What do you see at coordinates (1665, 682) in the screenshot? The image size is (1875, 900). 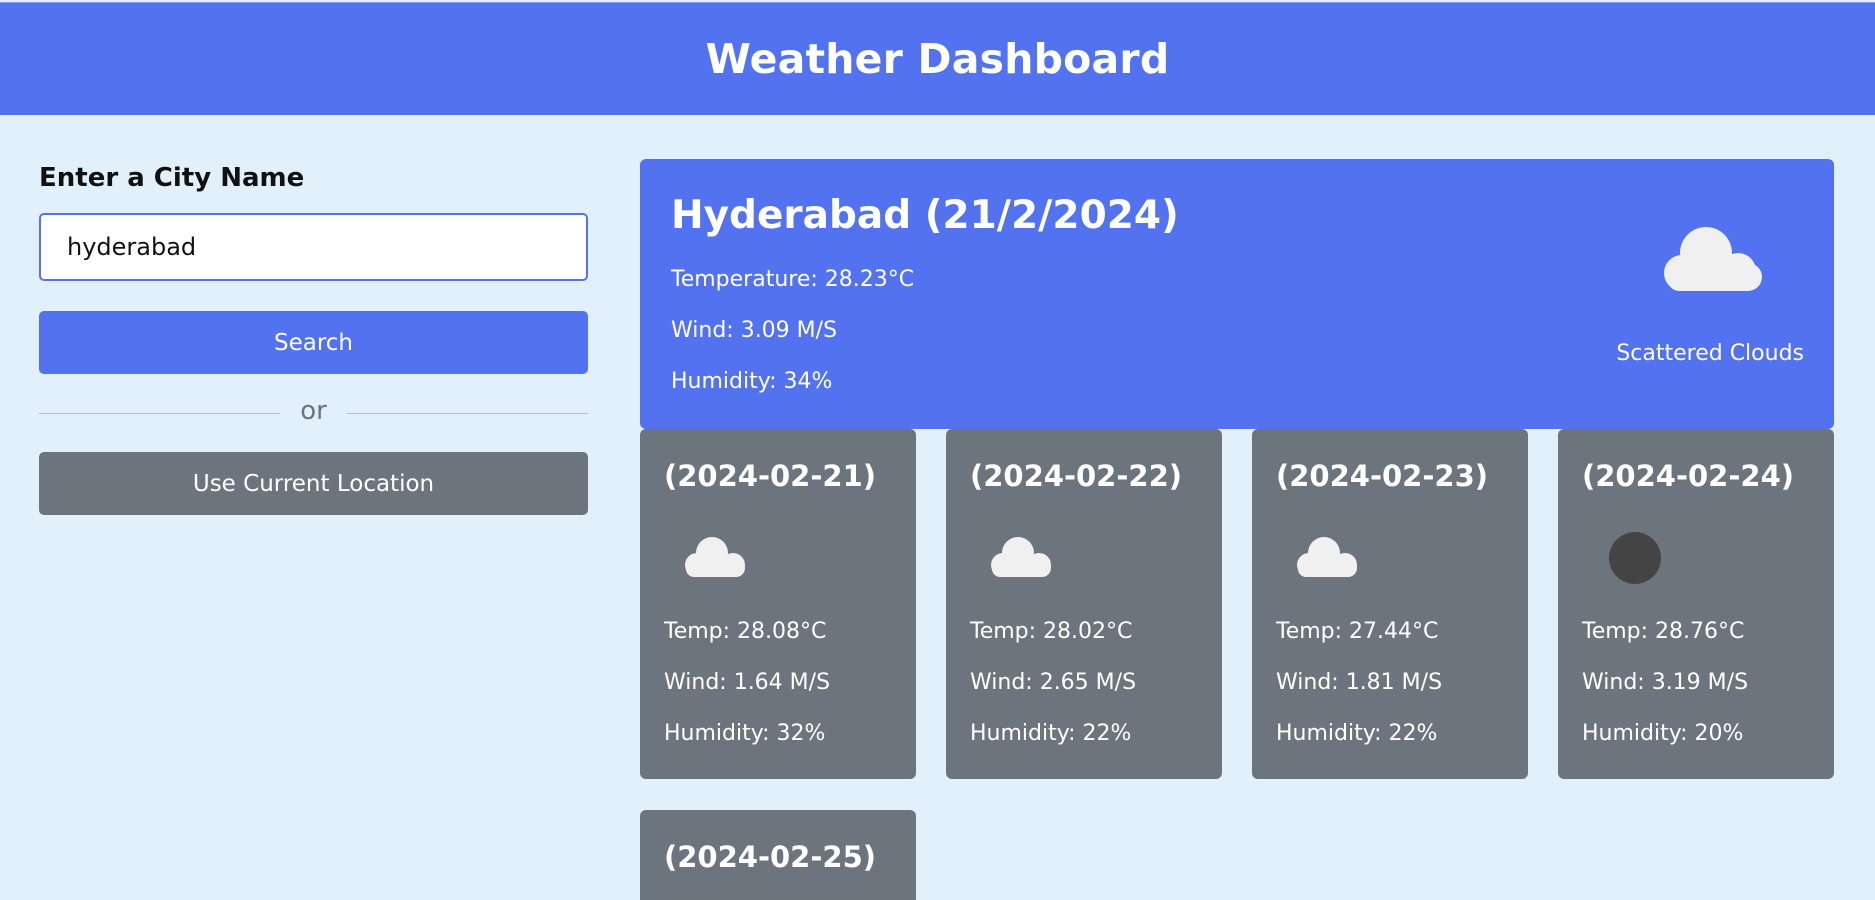 I see `forecast-wind: Wind: 3.19 M/S` at bounding box center [1665, 682].